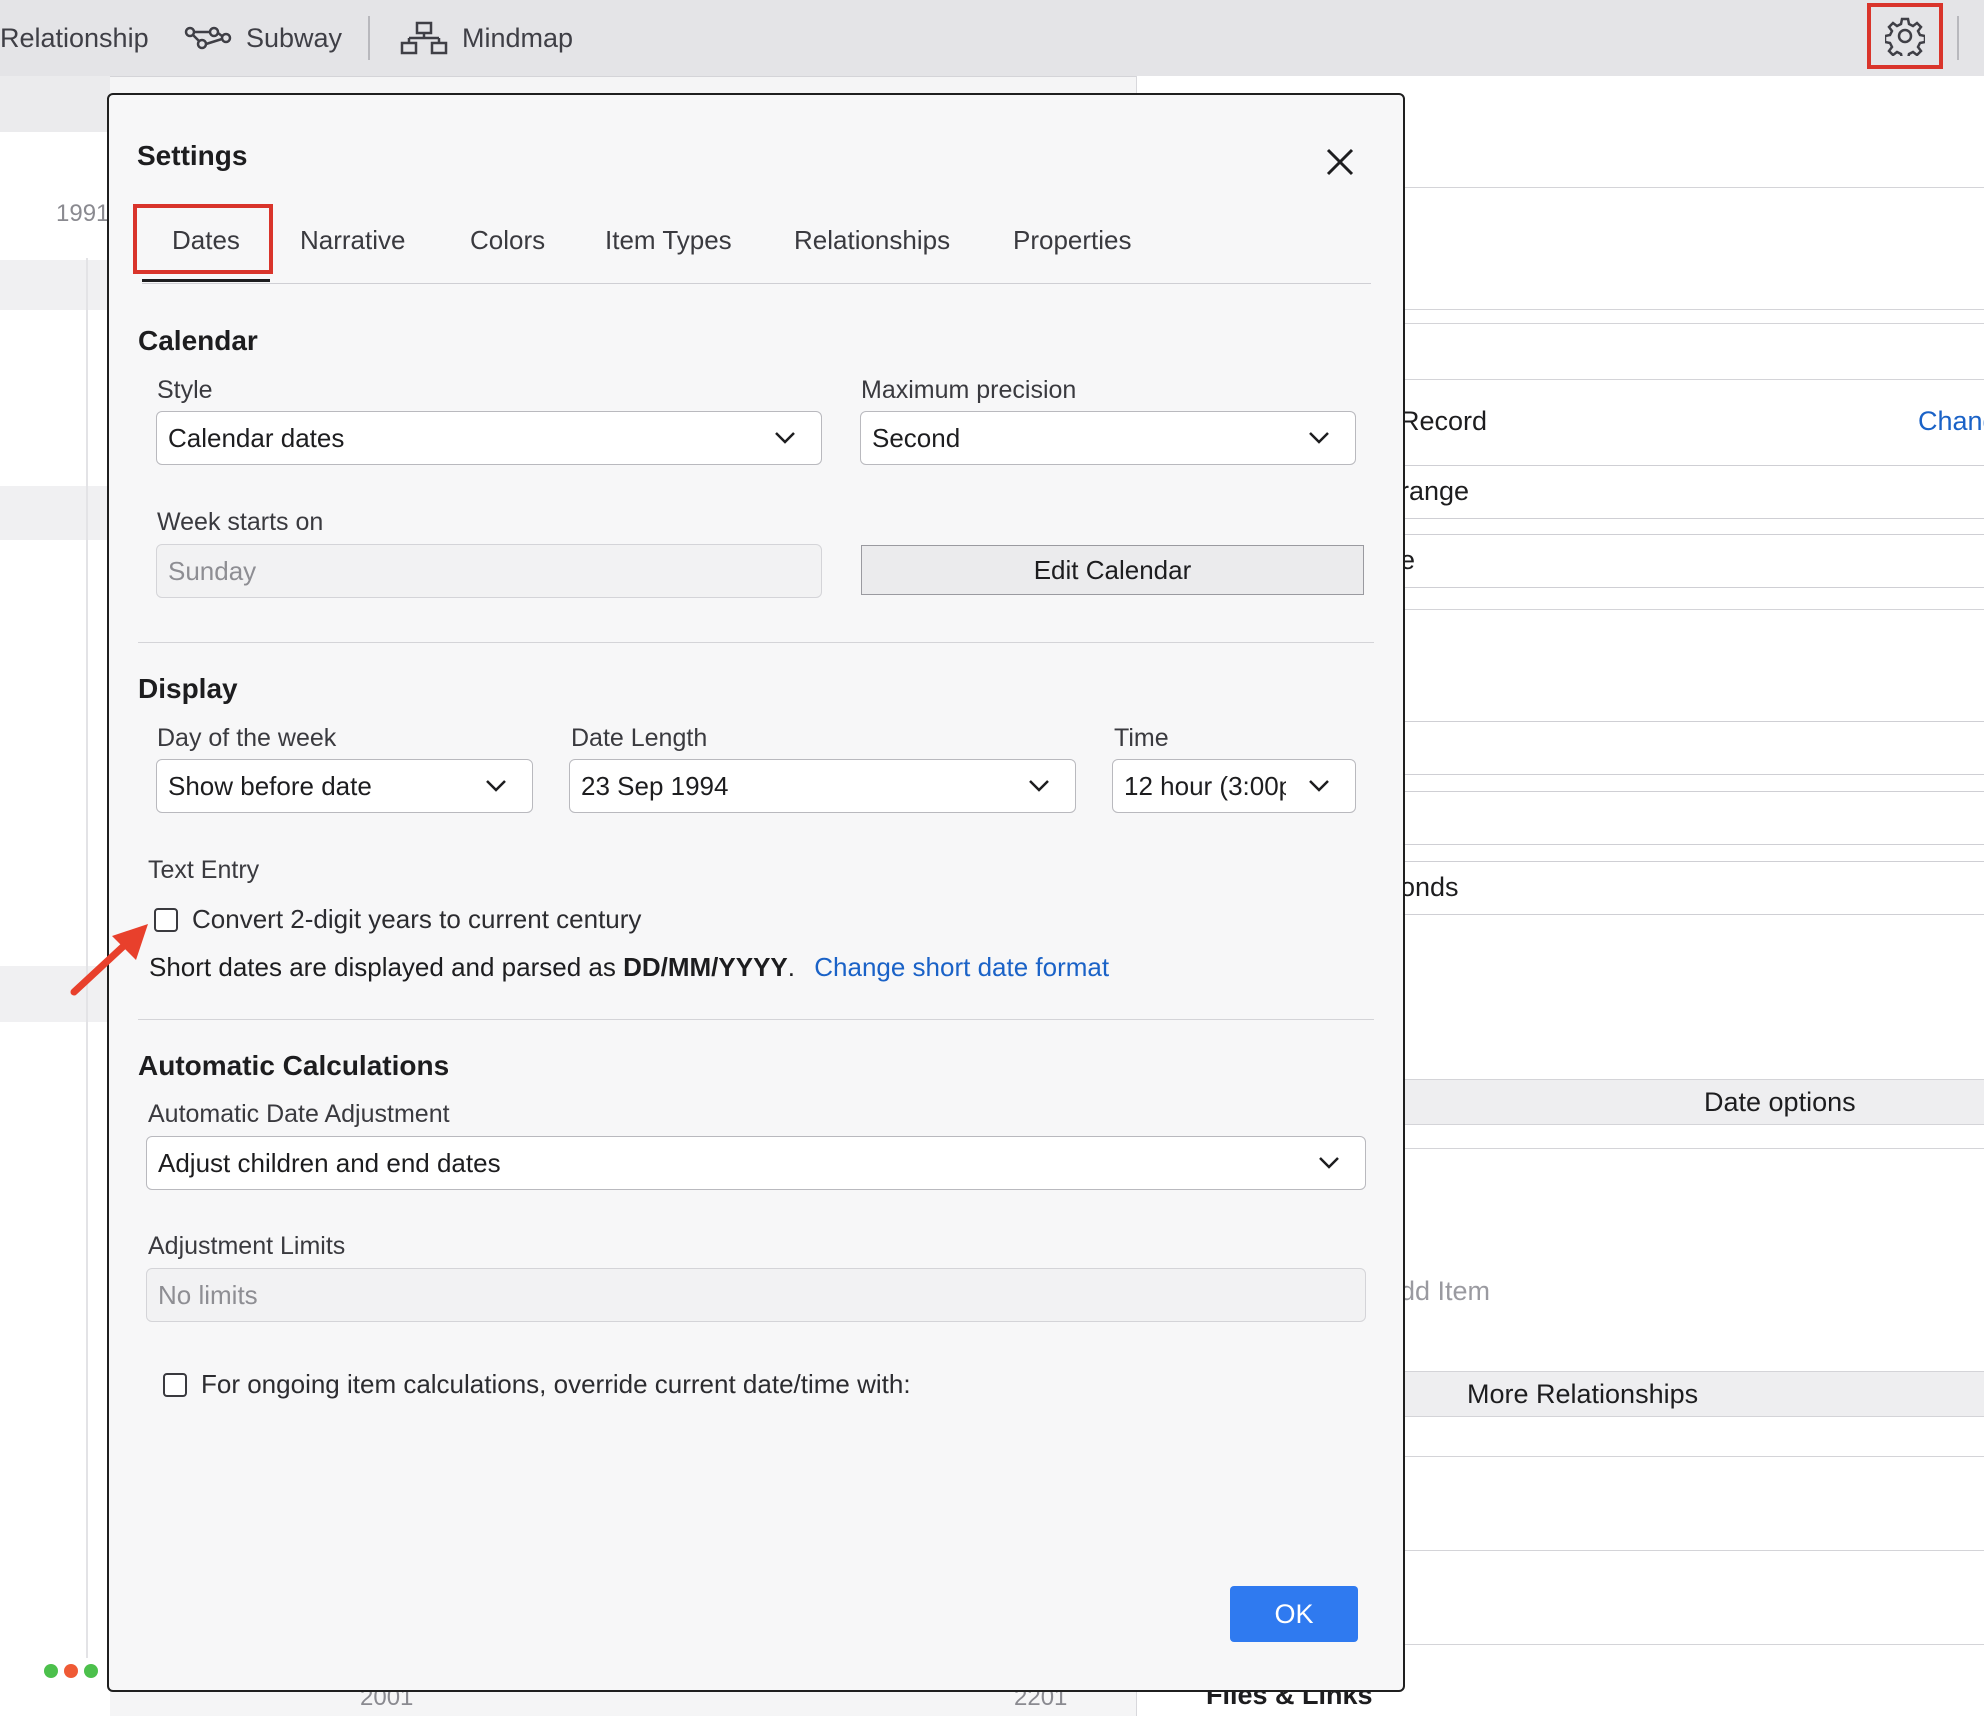 This screenshot has width=1984, height=1716. I want to click on status-dots, so click(71, 1671).